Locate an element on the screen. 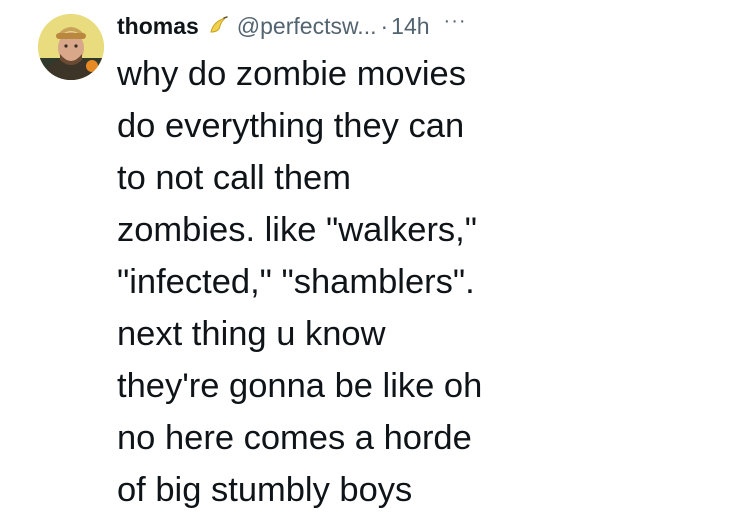 Image resolution: width=740 pixels, height=527 pixels. avatar-image is located at coordinates (71, 47).